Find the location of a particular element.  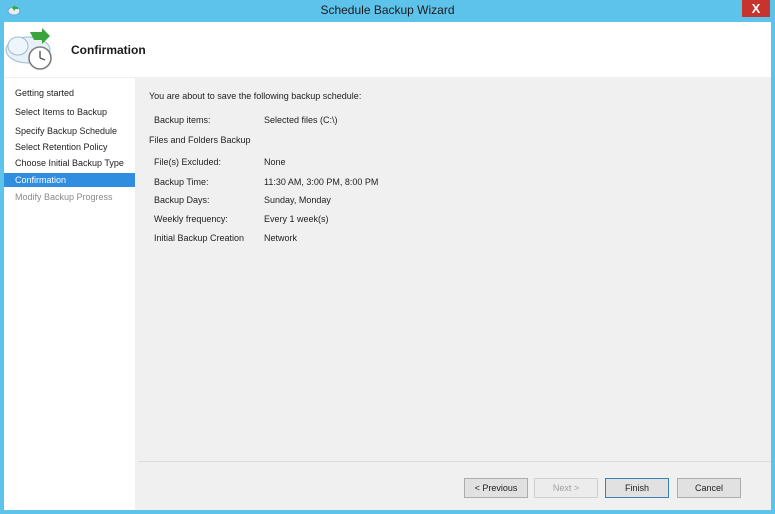

step-getting-started: Getting started is located at coordinates (69, 93).